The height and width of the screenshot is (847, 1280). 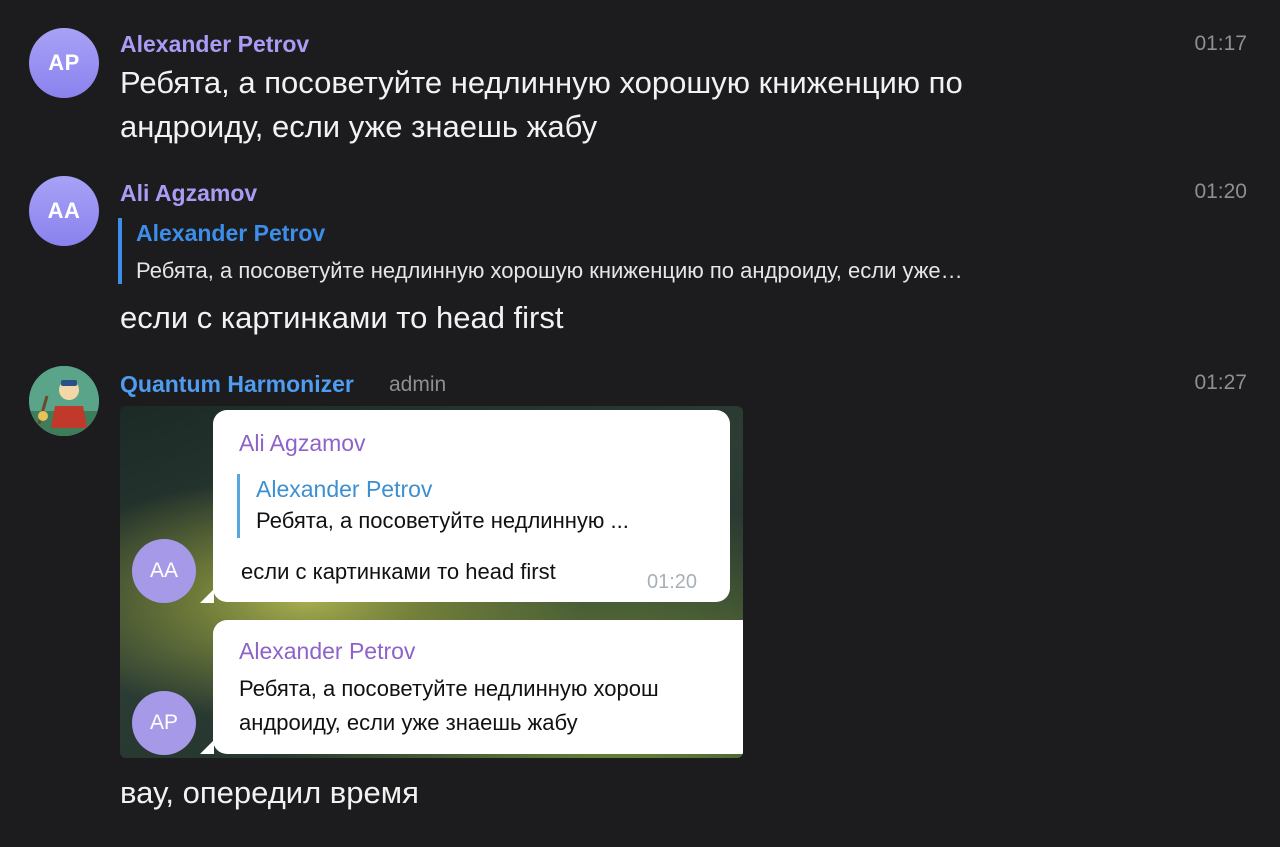 What do you see at coordinates (302, 443) in the screenshot?
I see `bubble-sender: Ali Agzamov` at bounding box center [302, 443].